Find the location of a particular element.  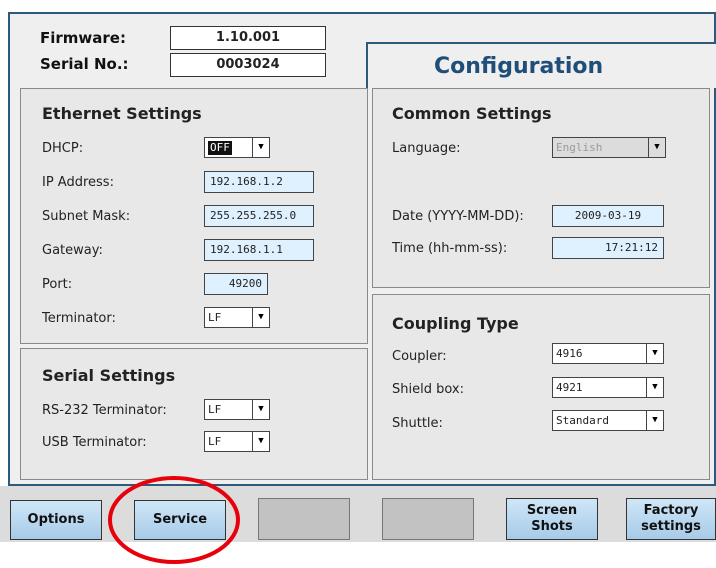

options-button: Options is located at coordinates (56, 520).